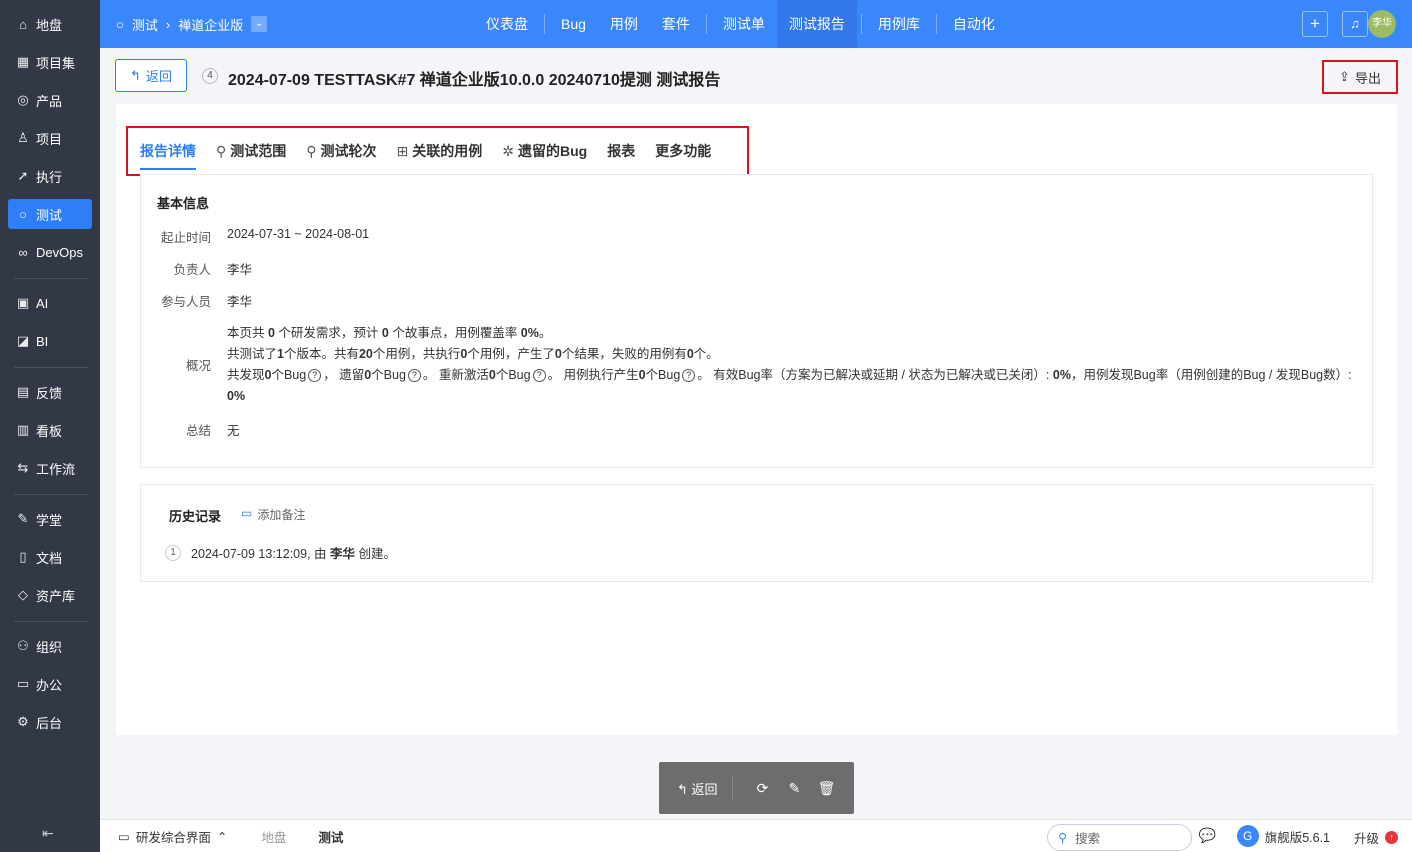  Describe the element at coordinates (573, 24) in the screenshot. I see `nav-item-1: Bug` at that location.